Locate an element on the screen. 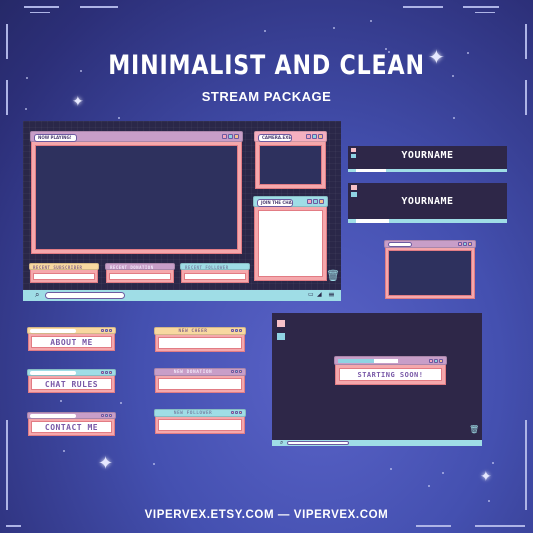 Image resolution: width=533 pixels, height=533 pixels. alert-new-cheer: NEW CHEER is located at coordinates (200, 339).